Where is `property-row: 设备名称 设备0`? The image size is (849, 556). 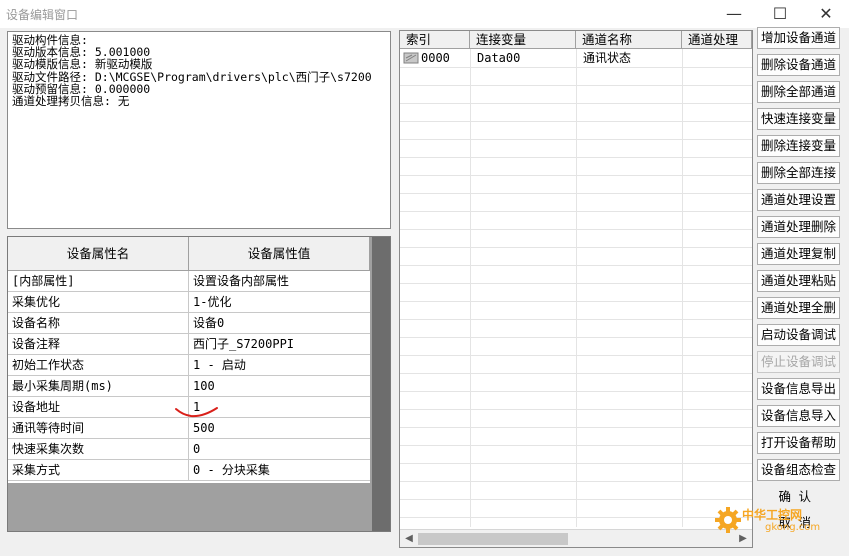
property-row: 设备名称 设备0 is located at coordinates (189, 323).